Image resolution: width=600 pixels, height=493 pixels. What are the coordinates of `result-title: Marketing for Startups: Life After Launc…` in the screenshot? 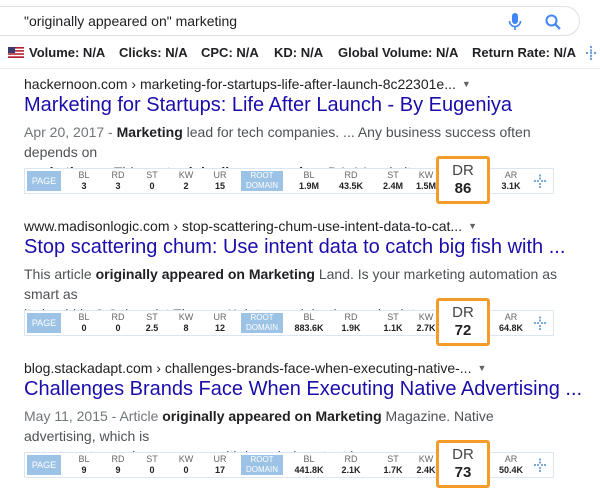 It's located at (268, 105).